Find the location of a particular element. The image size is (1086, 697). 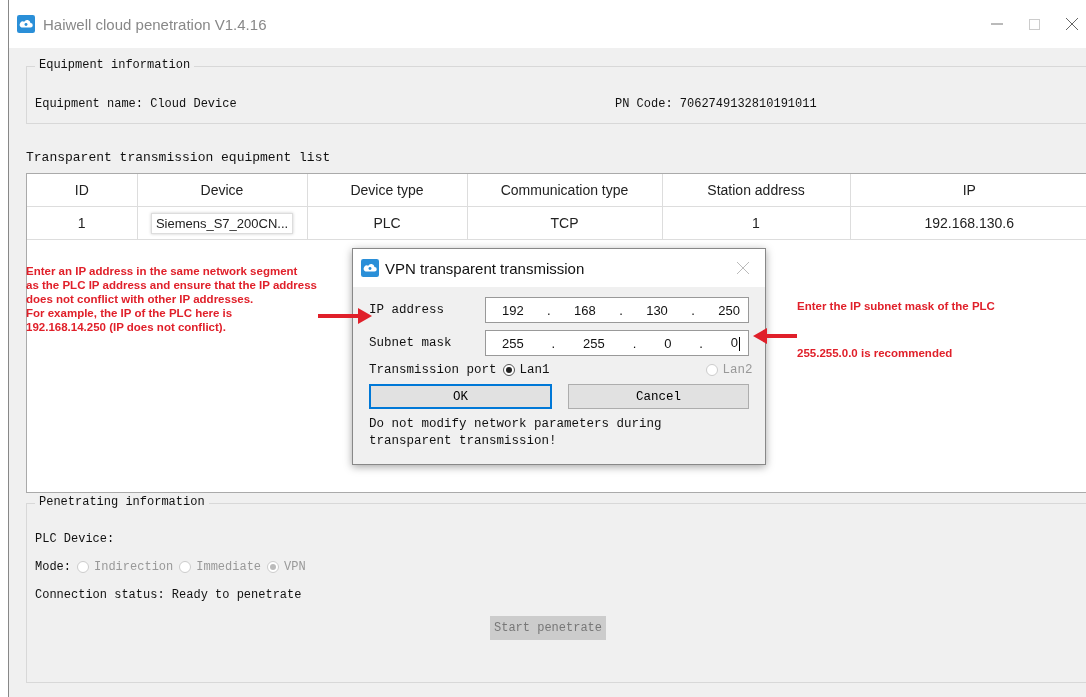

table-cell: TCP is located at coordinates (564, 223).